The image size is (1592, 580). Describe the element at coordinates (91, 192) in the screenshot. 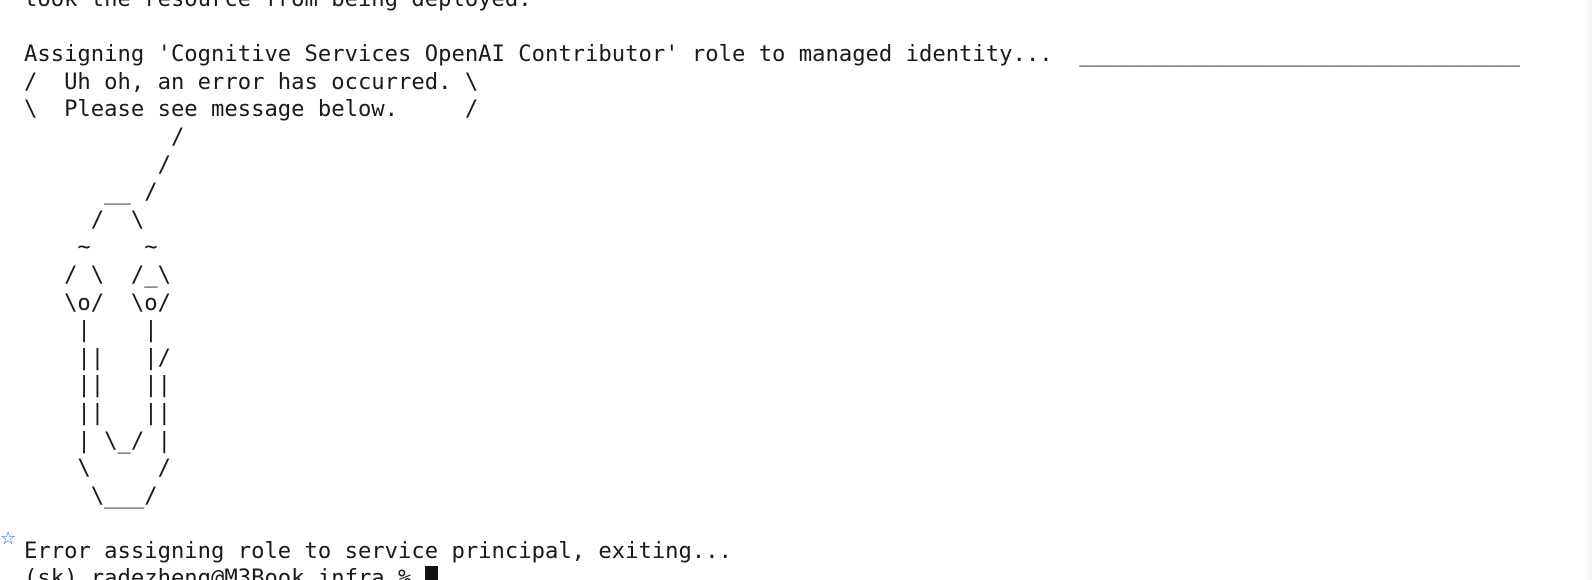

I see `ascii-art-line: __ /` at that location.